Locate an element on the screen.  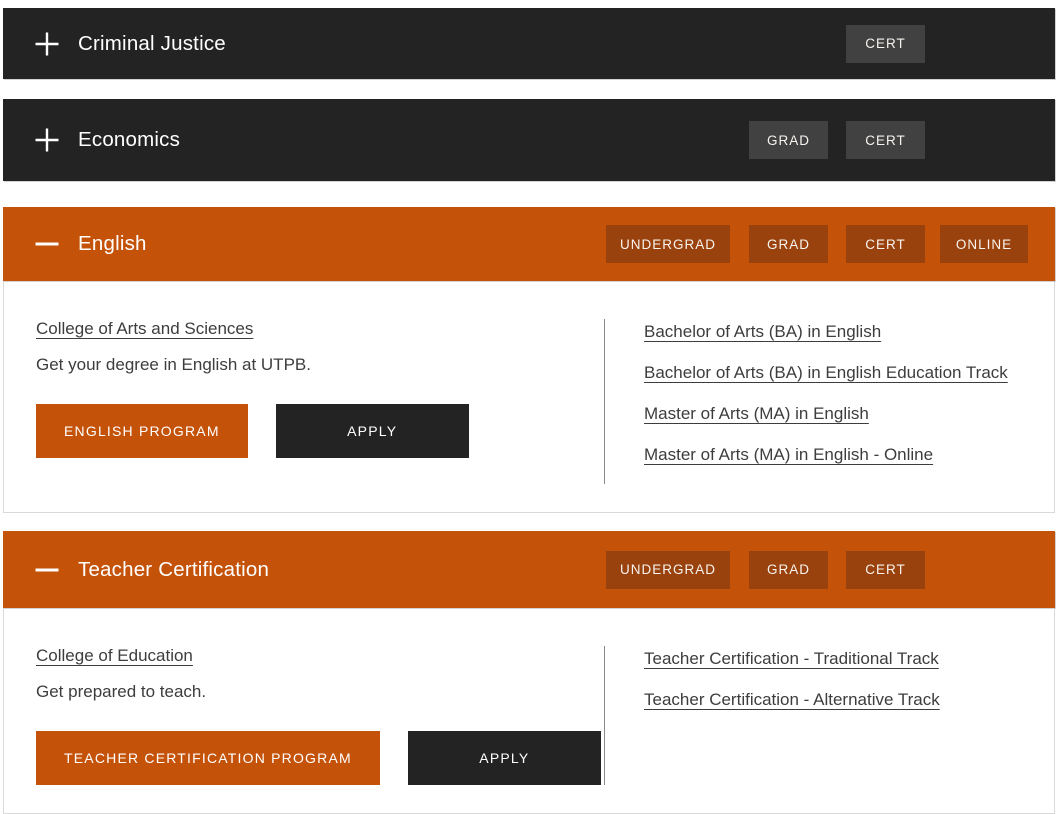
list-item: Master of Arts (MA) in English - Online is located at coordinates (839, 455).